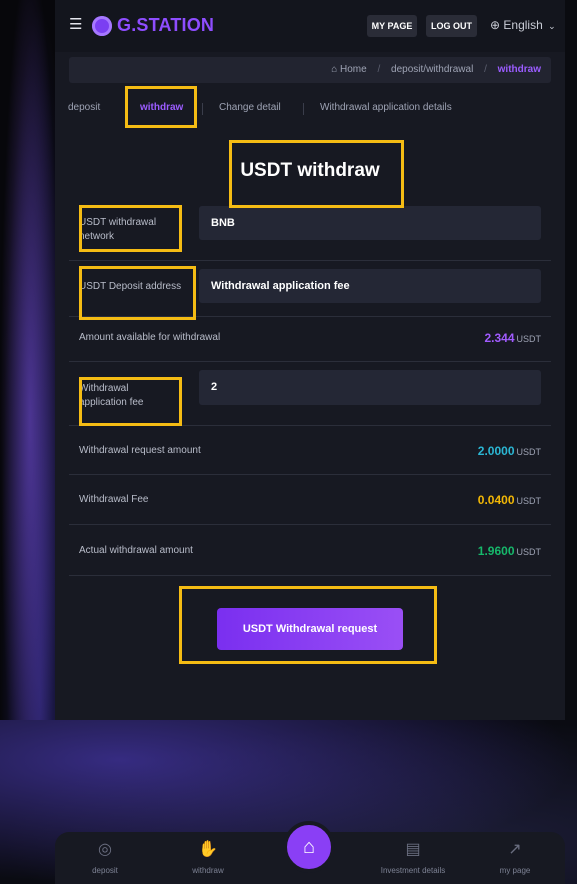  Describe the element at coordinates (76, 24) in the screenshot. I see `menu-icon: ☰` at that location.